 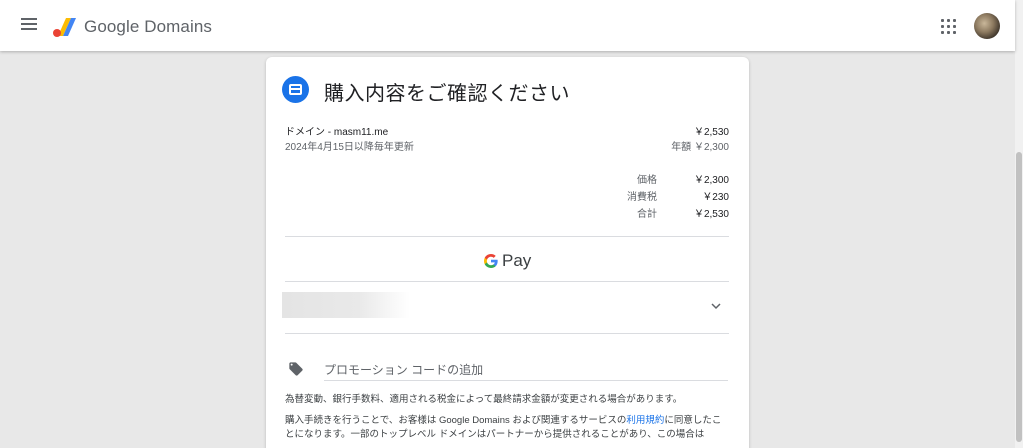 What do you see at coordinates (295, 89) in the screenshot?
I see `credit-card-icon` at bounding box center [295, 89].